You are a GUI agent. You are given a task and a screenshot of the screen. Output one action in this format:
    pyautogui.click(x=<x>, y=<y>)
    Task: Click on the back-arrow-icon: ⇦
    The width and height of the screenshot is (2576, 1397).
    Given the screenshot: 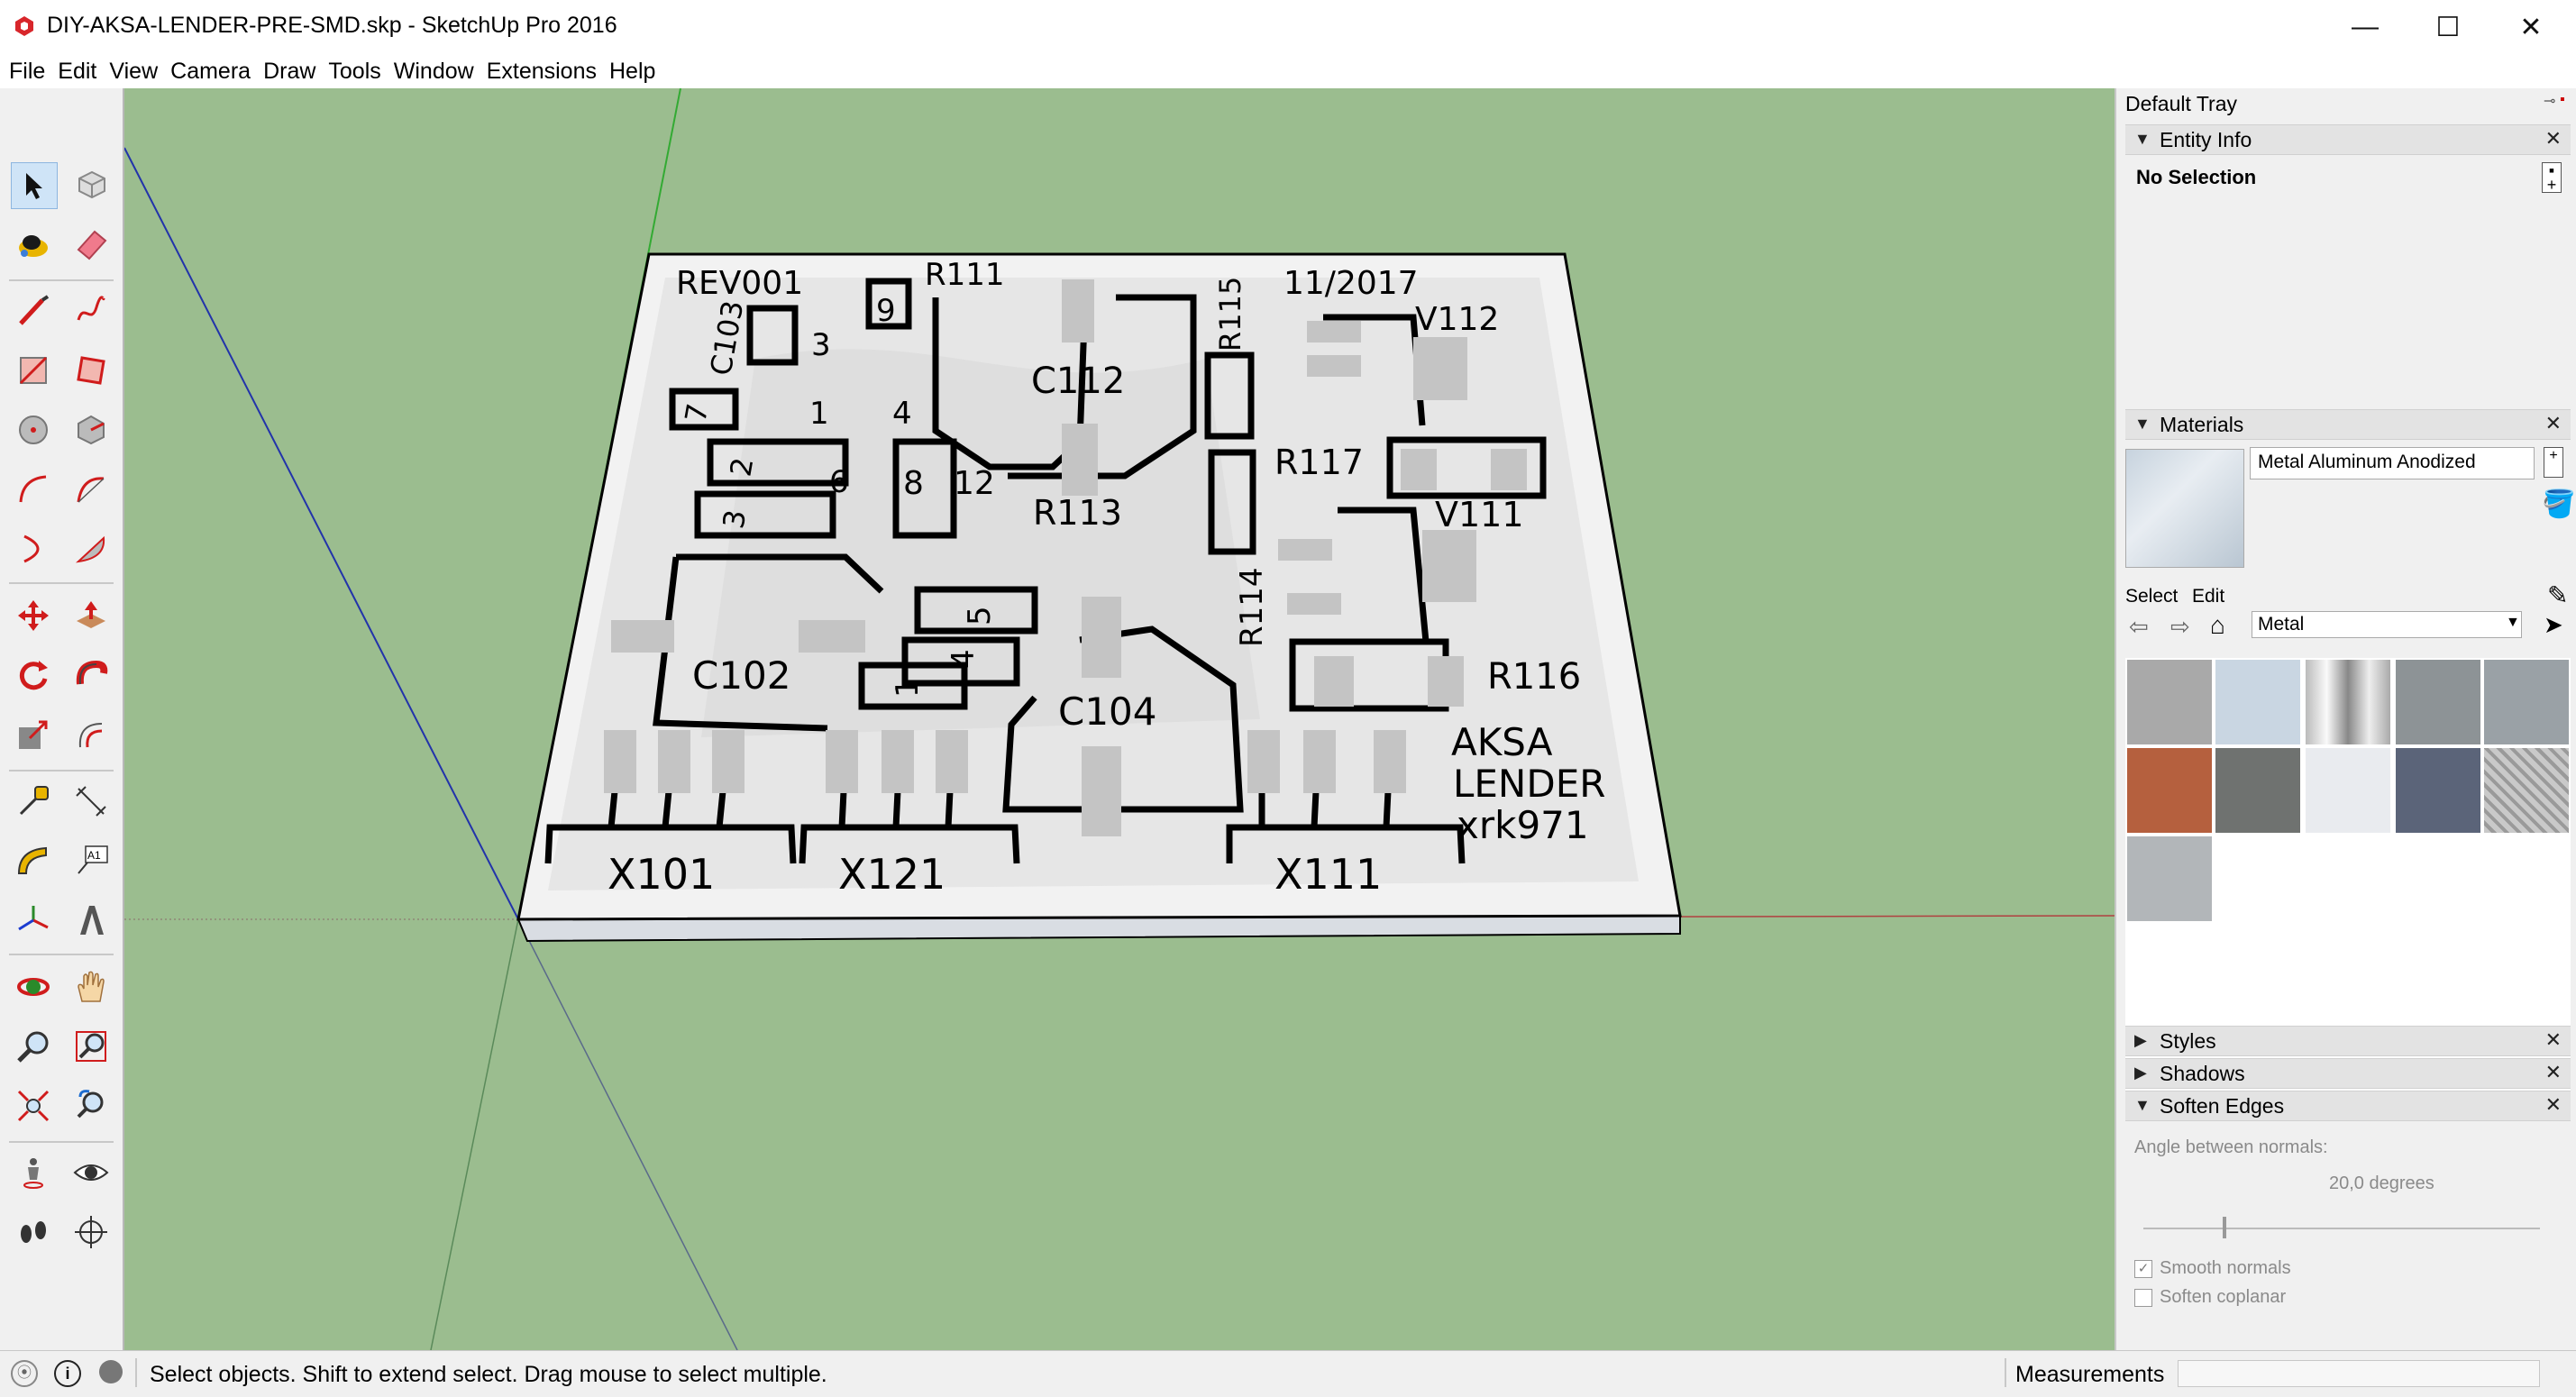 What is the action you would take?
    pyautogui.click(x=2139, y=627)
    